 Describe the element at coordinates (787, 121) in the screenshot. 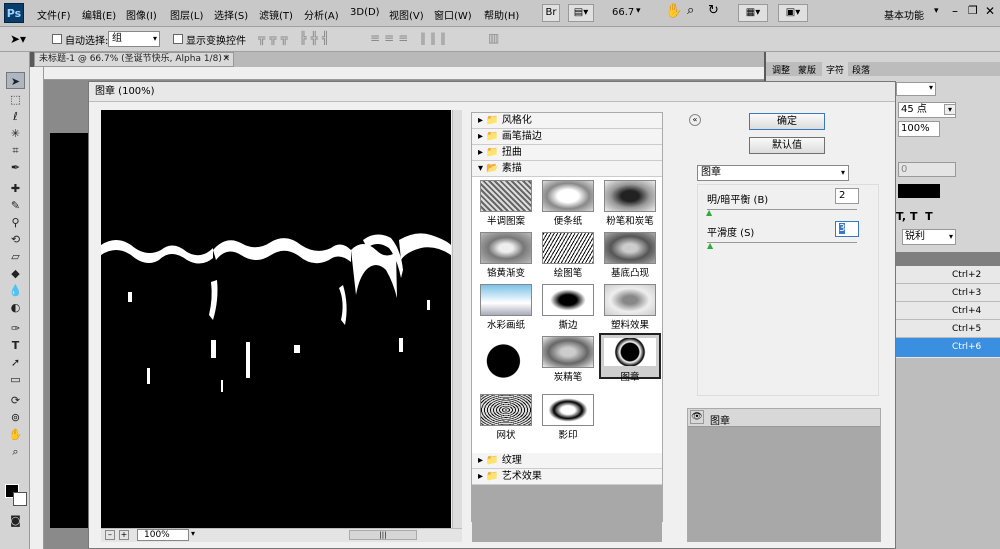

I see `ok-button: 确定` at that location.